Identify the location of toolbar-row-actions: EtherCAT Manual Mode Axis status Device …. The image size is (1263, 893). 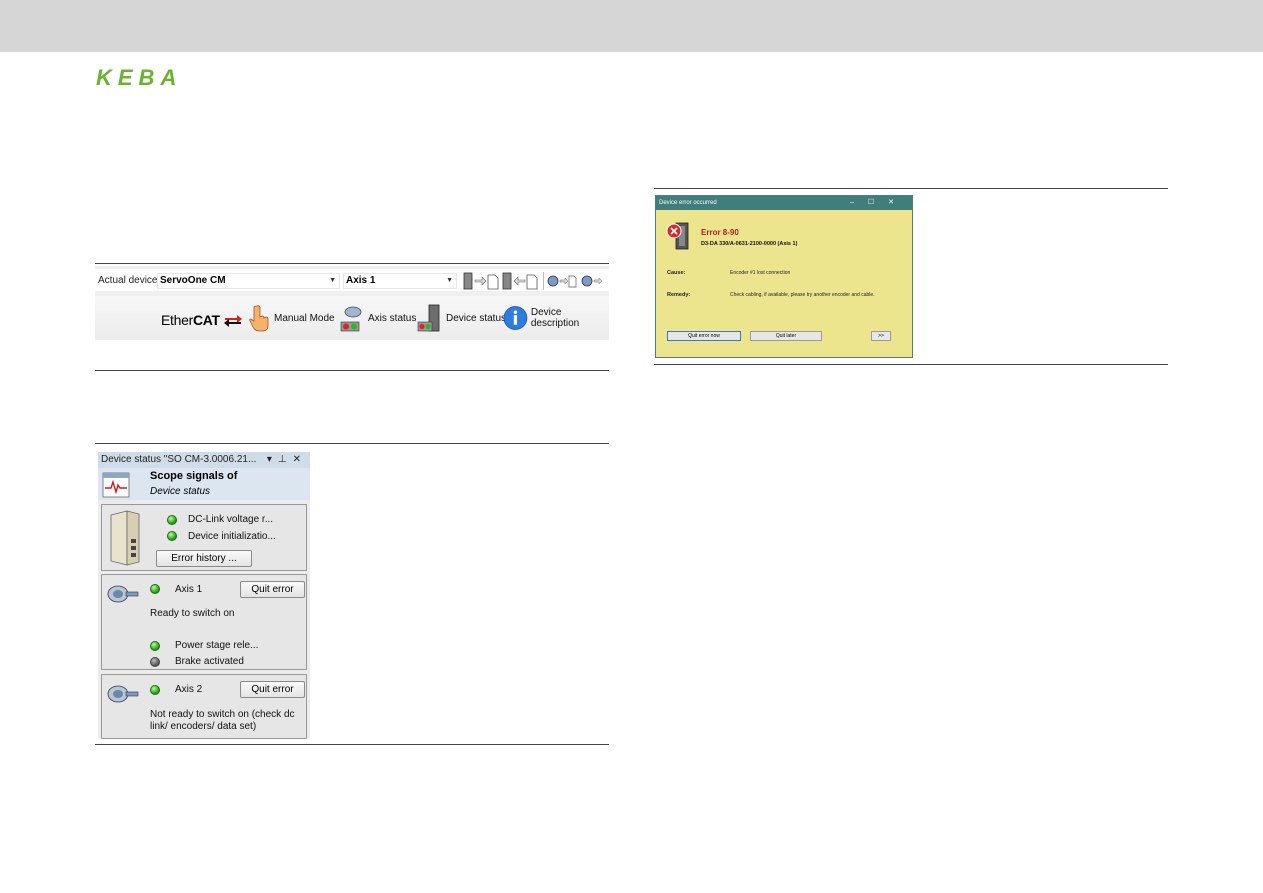
(352, 318).